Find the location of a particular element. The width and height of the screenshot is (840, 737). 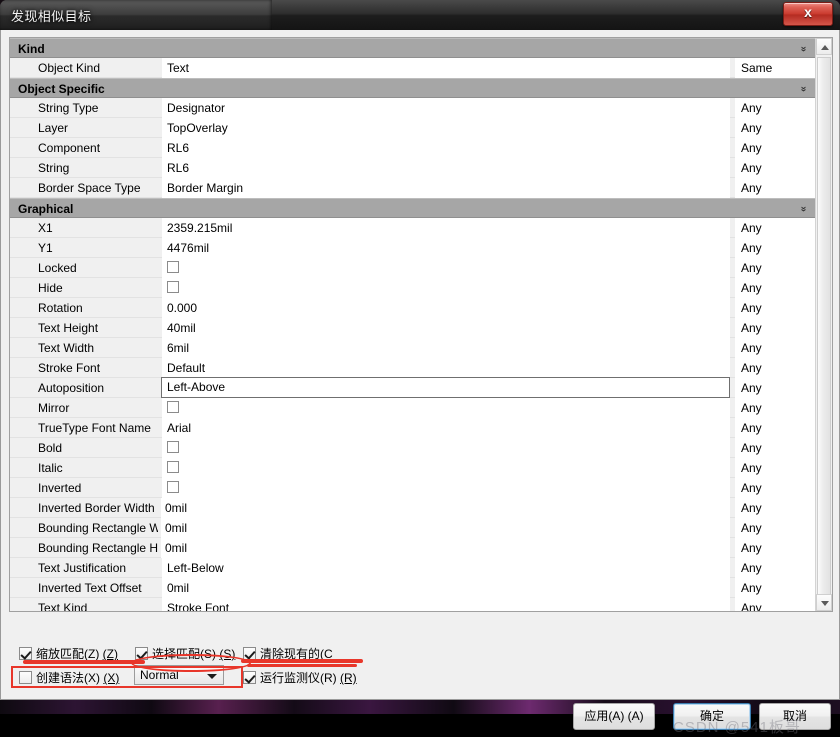

property-value: 2359.215mil is located at coordinates (446, 228).